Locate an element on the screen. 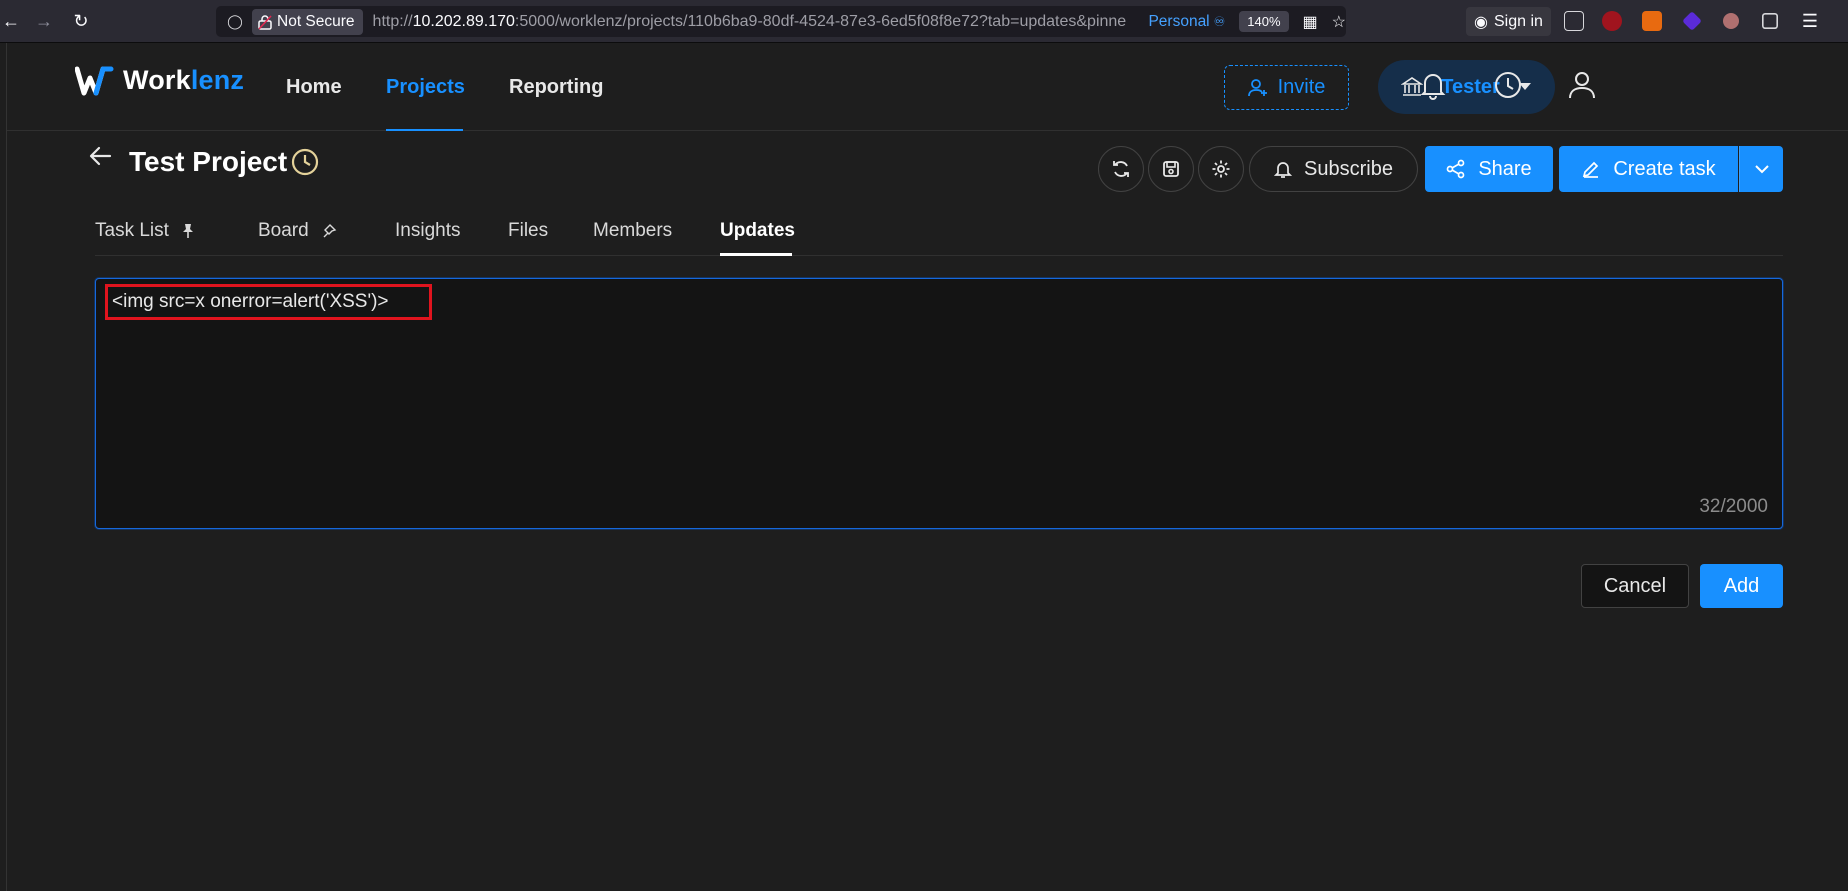 The width and height of the screenshot is (1848, 891). url-prefix: http:// is located at coordinates (392, 21).